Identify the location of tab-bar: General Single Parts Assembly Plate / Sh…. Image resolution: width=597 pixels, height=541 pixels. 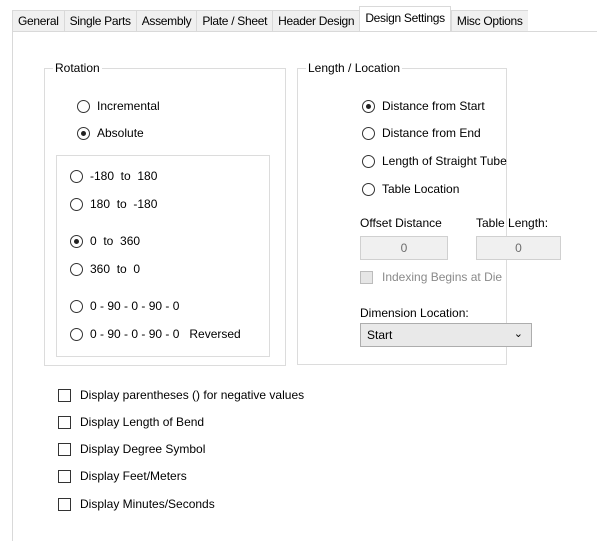
(270, 19).